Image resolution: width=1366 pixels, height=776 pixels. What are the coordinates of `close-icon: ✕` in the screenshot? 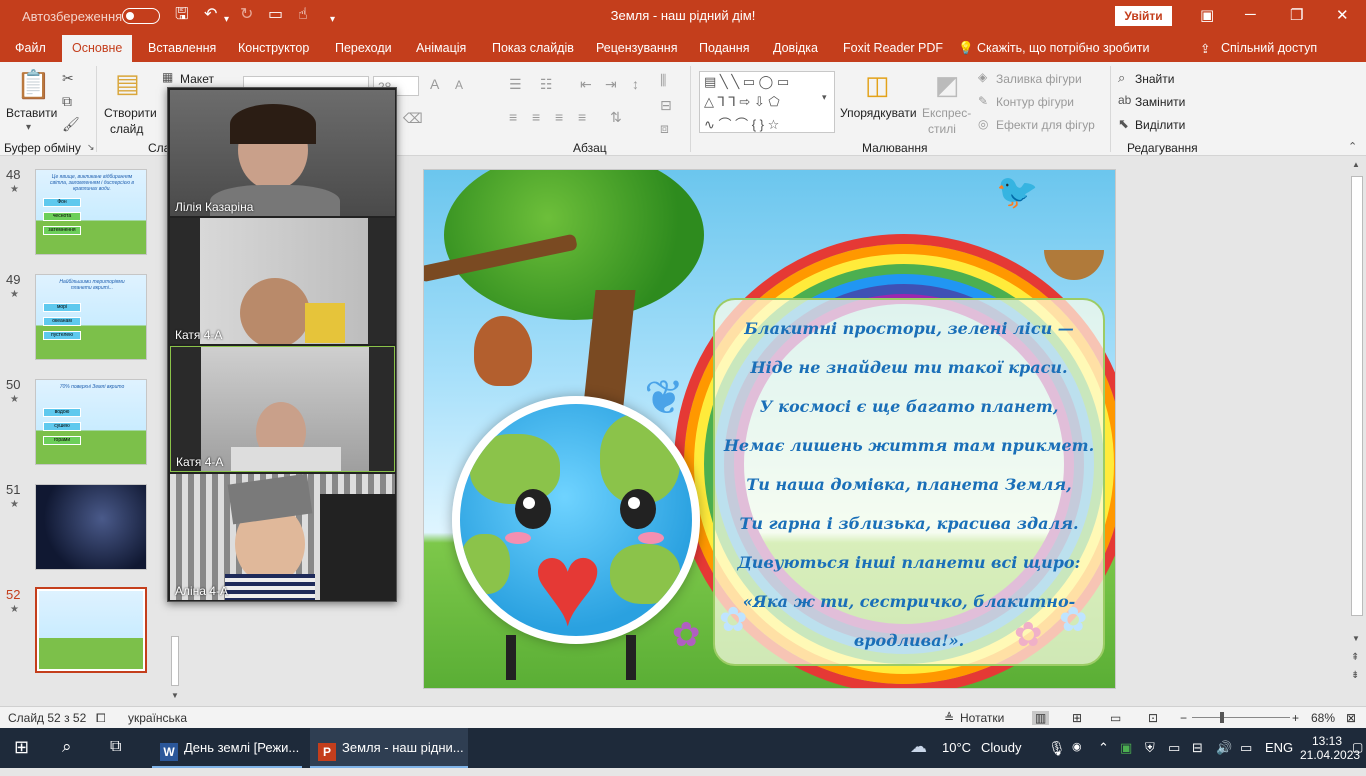 It's located at (1342, 15).